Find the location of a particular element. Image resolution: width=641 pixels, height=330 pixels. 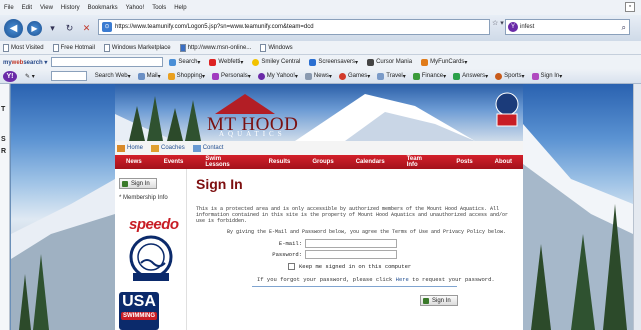

subnav-coaches: Coaches is located at coordinates (168, 148).